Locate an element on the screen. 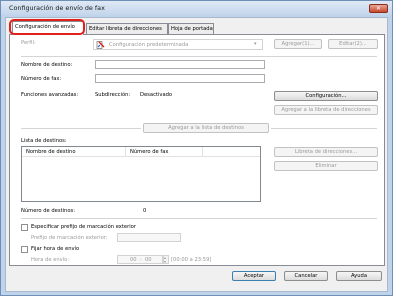 Image resolution: width=393 pixels, height=296 pixels. profile-label: Perfil: is located at coordinates (28, 43).